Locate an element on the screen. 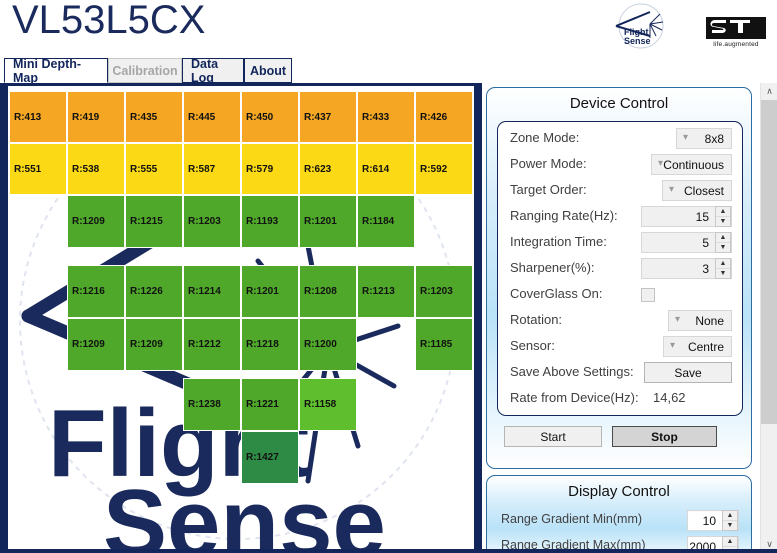  depth-map-cell: R:551 is located at coordinates (38, 169).